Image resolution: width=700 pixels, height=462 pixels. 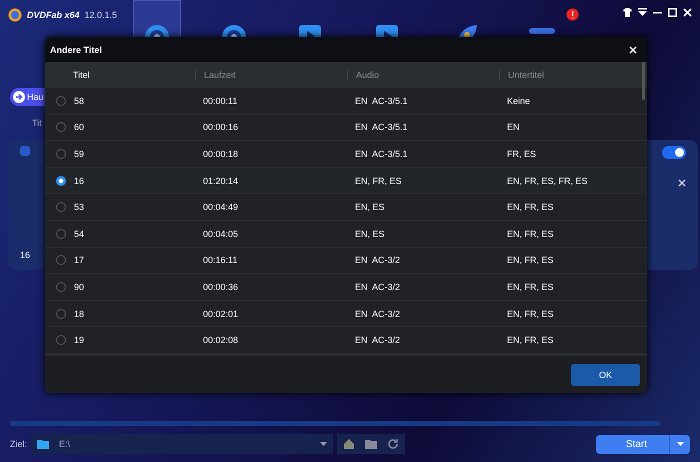 I want to click on table-cell: 58, so click(x=79, y=101).